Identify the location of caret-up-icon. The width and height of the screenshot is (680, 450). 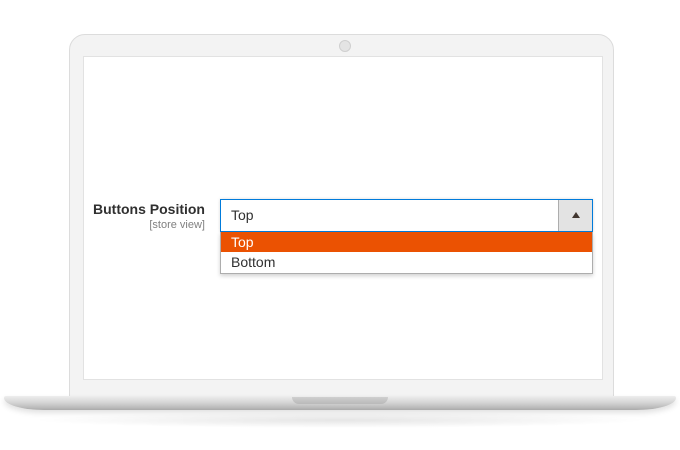
(576, 215).